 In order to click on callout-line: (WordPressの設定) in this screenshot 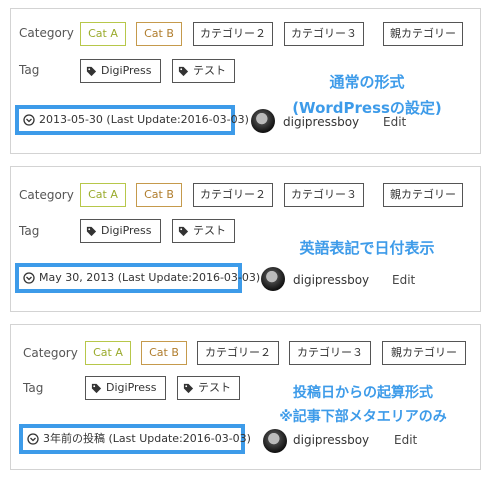, I will do `click(367, 108)`.